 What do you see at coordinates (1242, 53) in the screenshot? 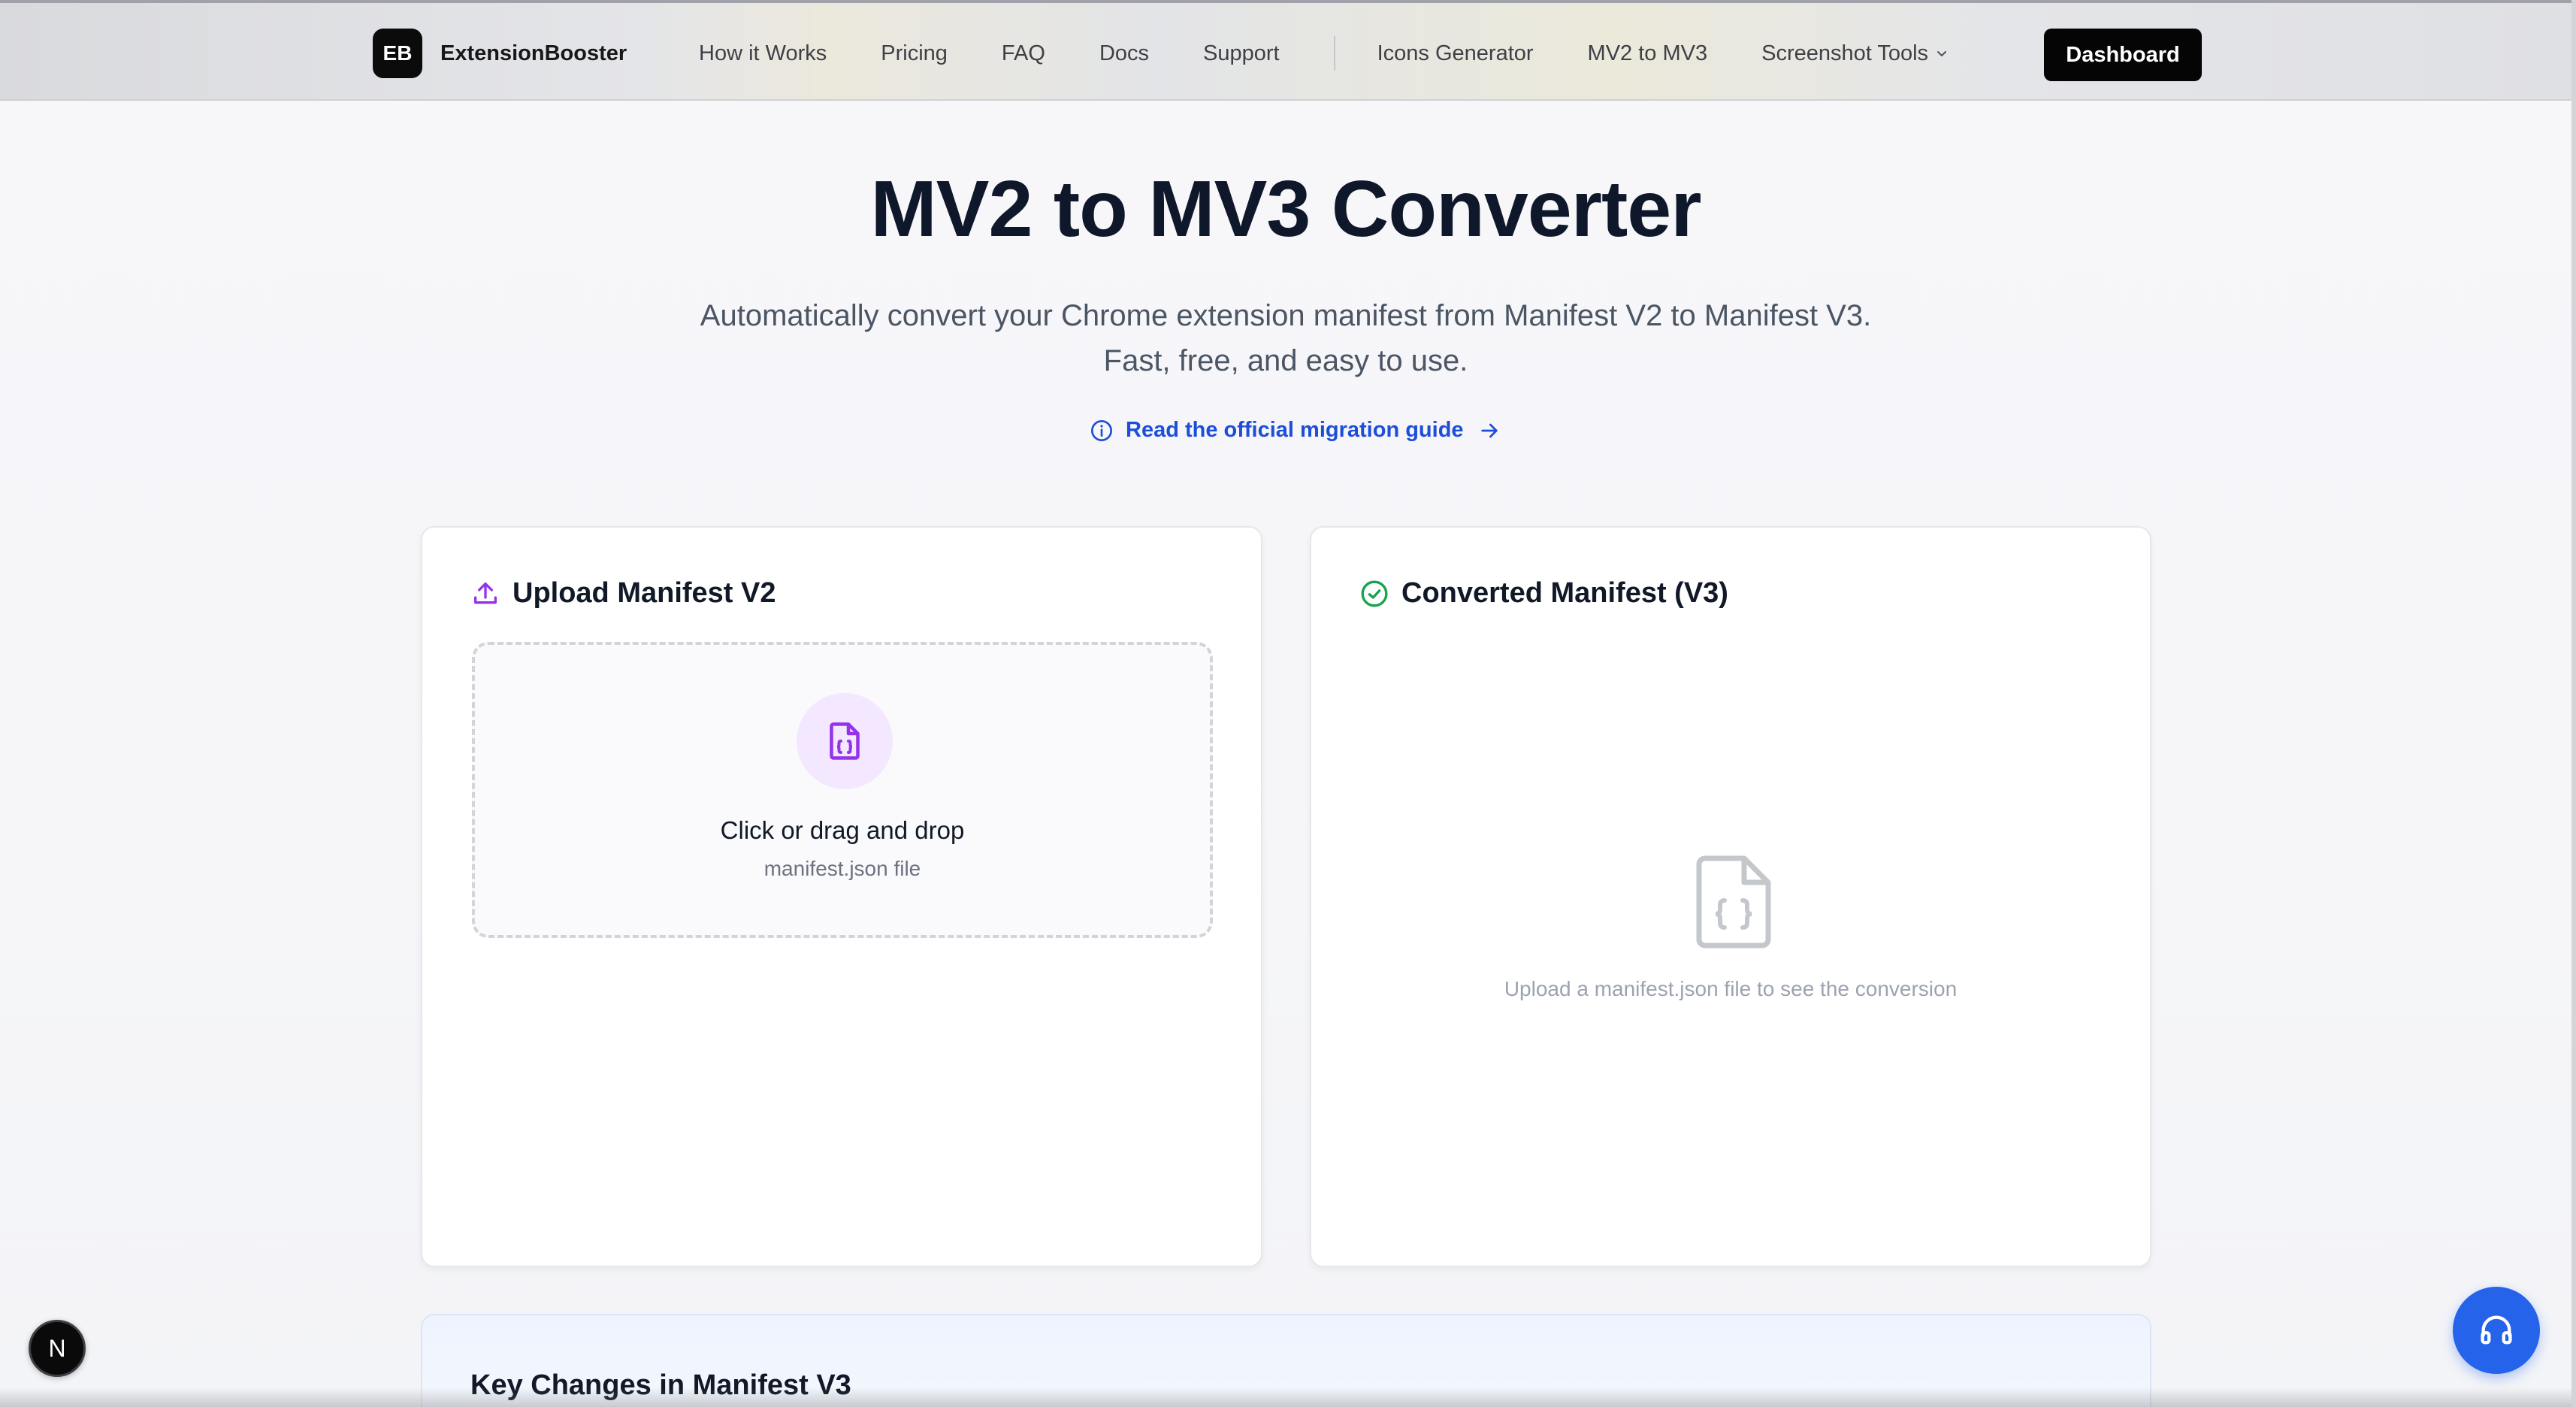
I see `nav-link-support: Support` at bounding box center [1242, 53].